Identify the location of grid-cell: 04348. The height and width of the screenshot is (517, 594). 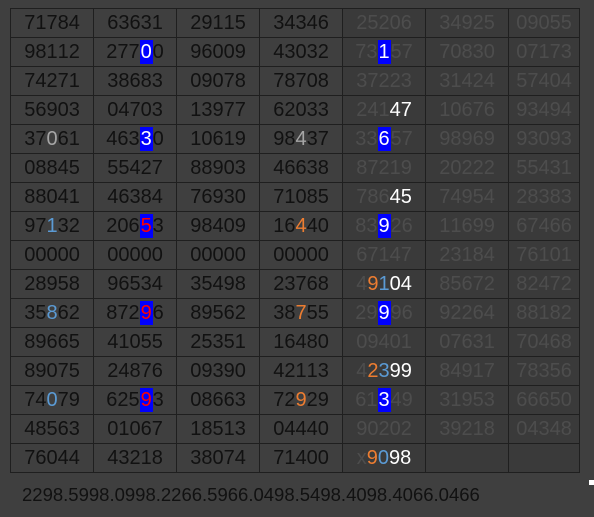
(544, 429).